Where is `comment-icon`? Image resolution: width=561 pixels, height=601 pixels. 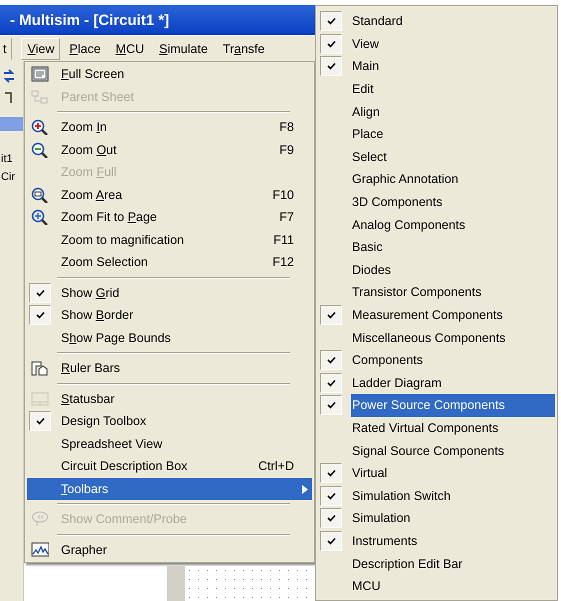
comment-icon is located at coordinates (40, 519).